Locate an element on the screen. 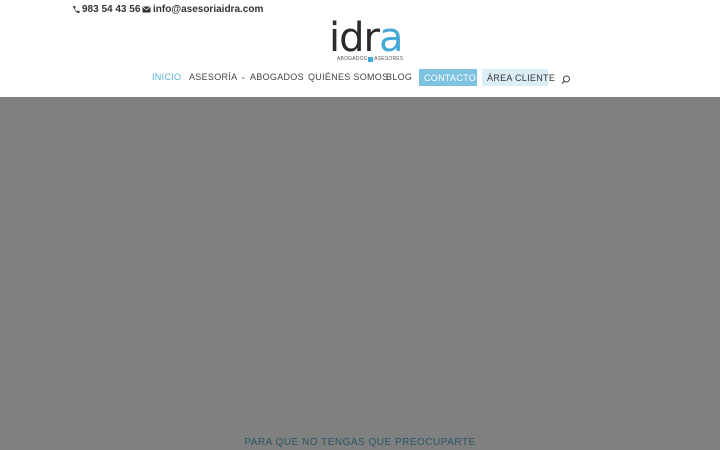 This screenshot has width=720, height=450. nav-item-blog: BLOG is located at coordinates (399, 77).